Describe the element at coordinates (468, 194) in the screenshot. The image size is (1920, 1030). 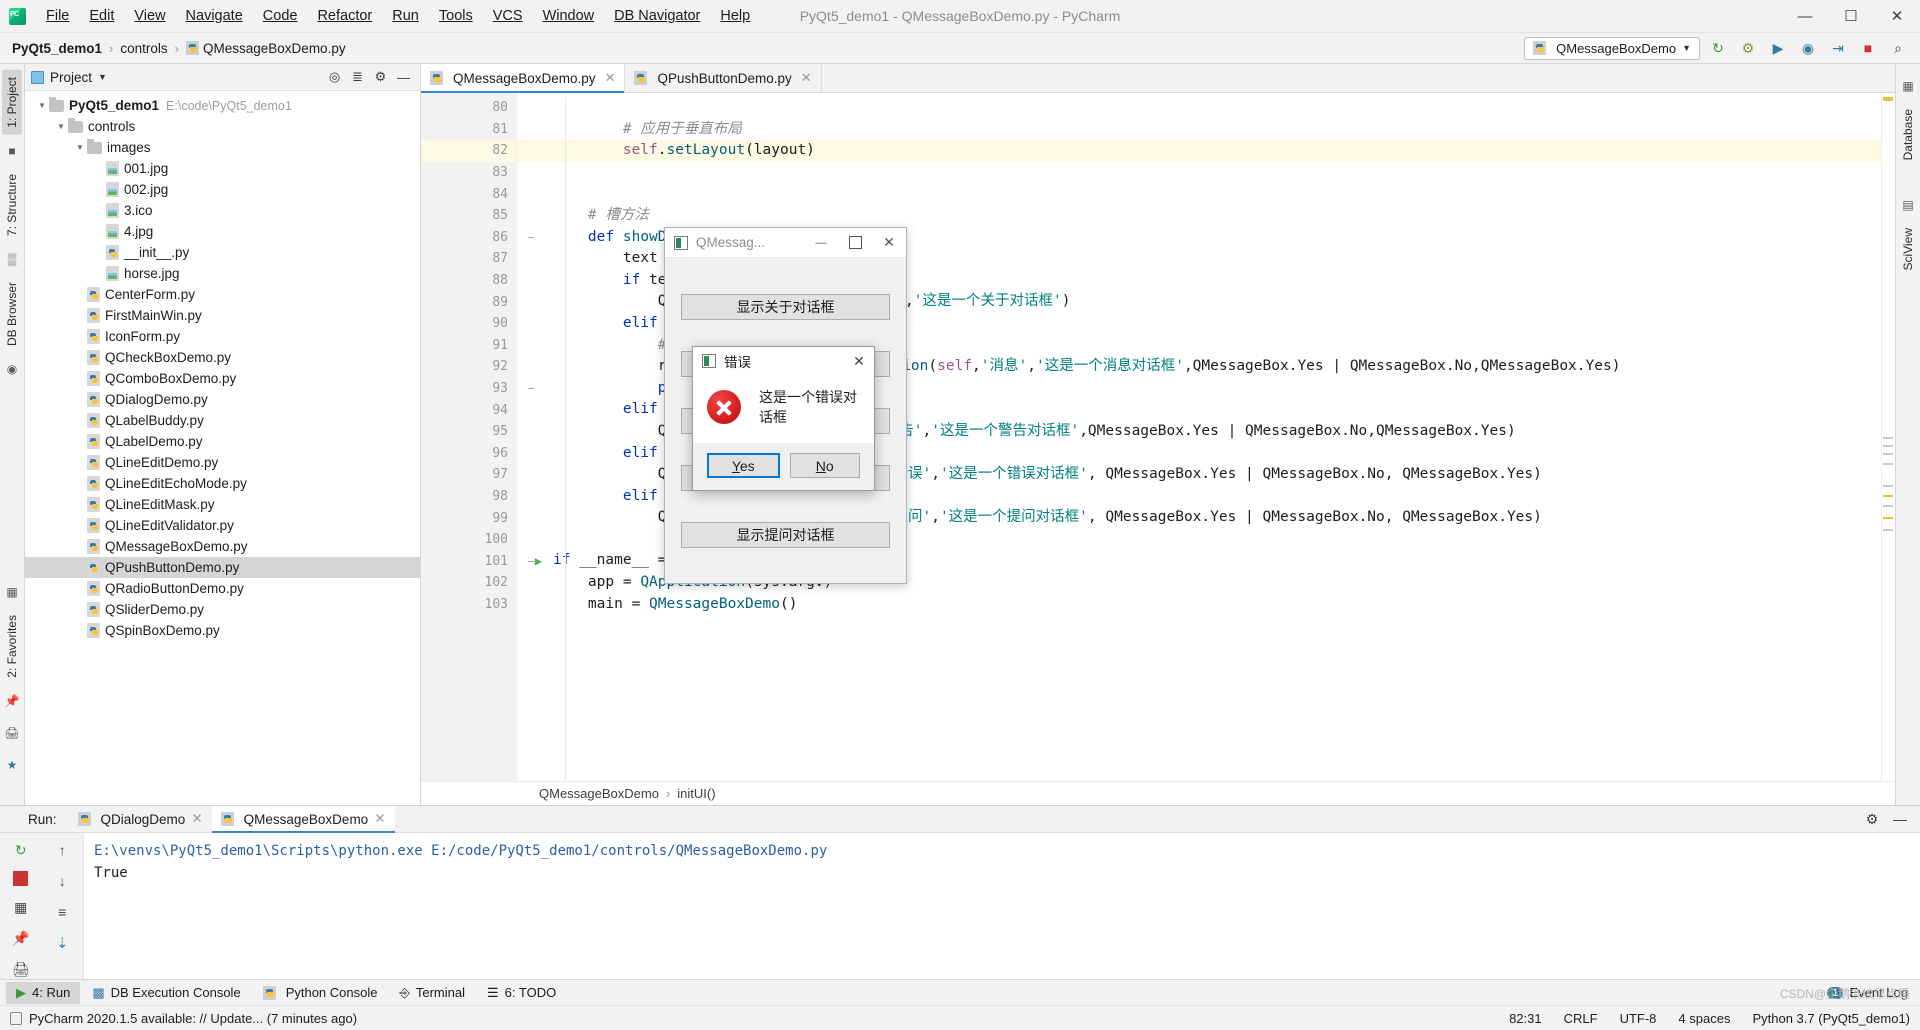
I see `line-number: 84` at that location.